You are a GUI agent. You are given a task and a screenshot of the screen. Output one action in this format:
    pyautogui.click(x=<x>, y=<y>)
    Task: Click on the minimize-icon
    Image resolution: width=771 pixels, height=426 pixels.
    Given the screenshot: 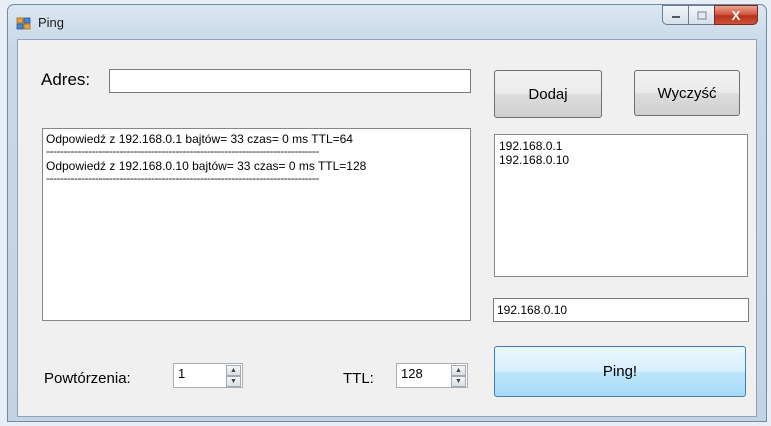 What is the action you would take?
    pyautogui.click(x=675, y=17)
    